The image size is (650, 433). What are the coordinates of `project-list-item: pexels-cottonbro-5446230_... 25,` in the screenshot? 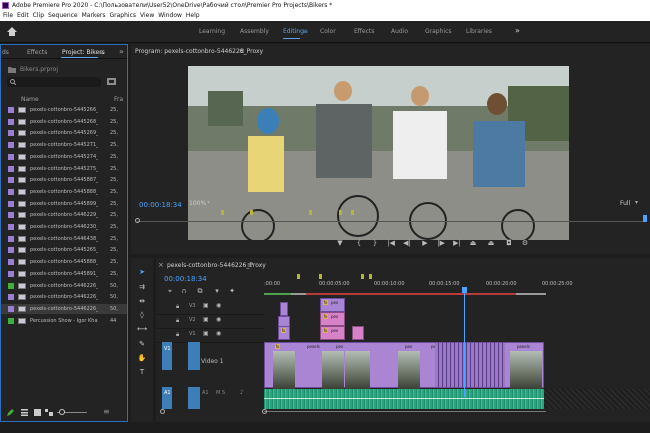 It's located at (64, 227).